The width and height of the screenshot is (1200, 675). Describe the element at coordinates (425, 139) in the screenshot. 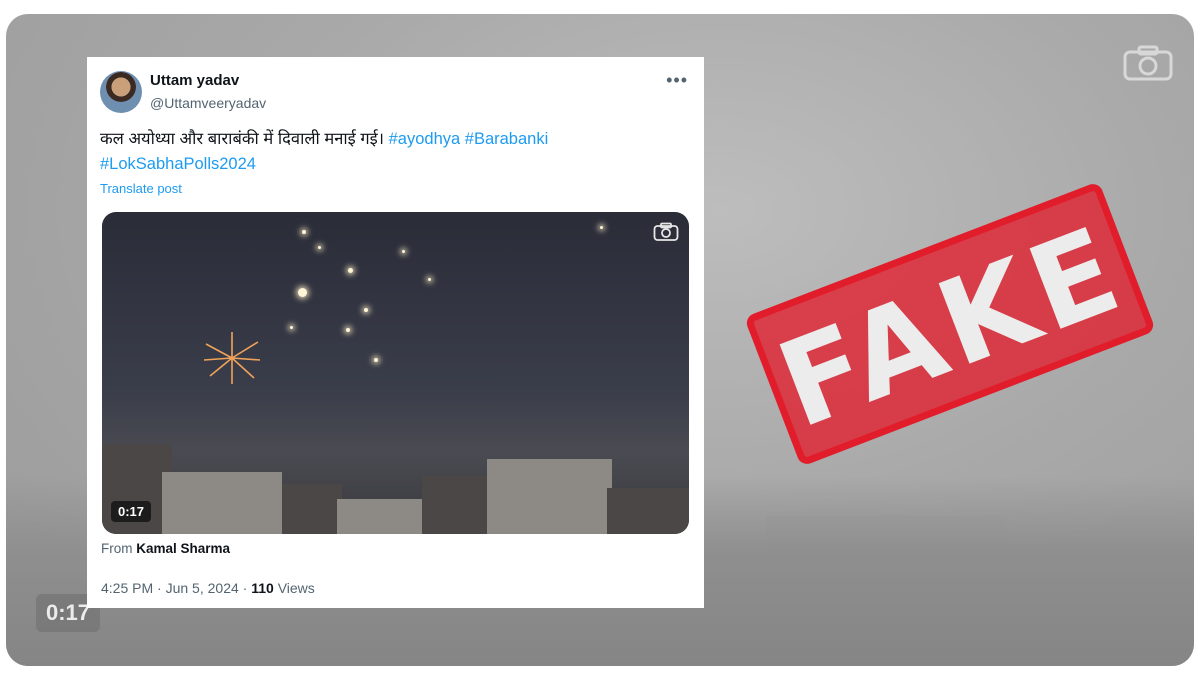

I see `hashtag-link: #ayodhya` at that location.